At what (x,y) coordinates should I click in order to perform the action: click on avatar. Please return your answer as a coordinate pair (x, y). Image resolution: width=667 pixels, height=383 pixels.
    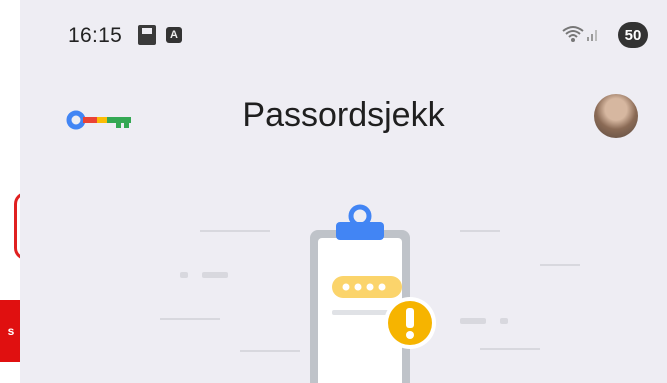
    Looking at the image, I should click on (616, 116).